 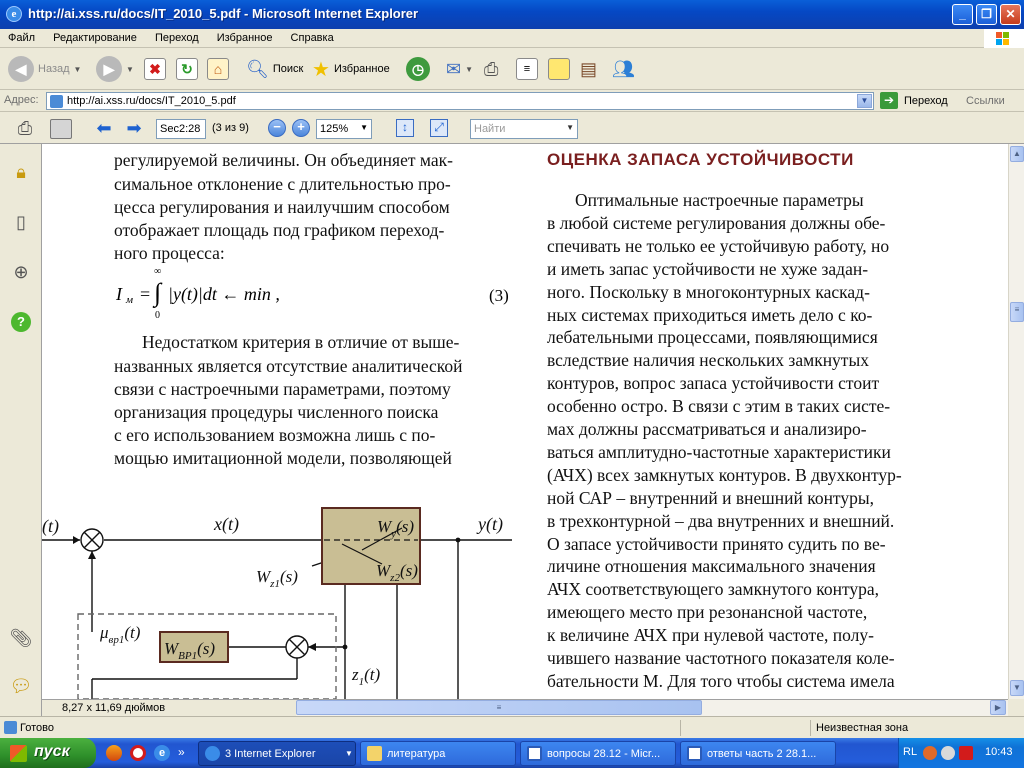 What do you see at coordinates (134, 128) in the screenshot?
I see `next-page-icon: ➡` at bounding box center [134, 128].